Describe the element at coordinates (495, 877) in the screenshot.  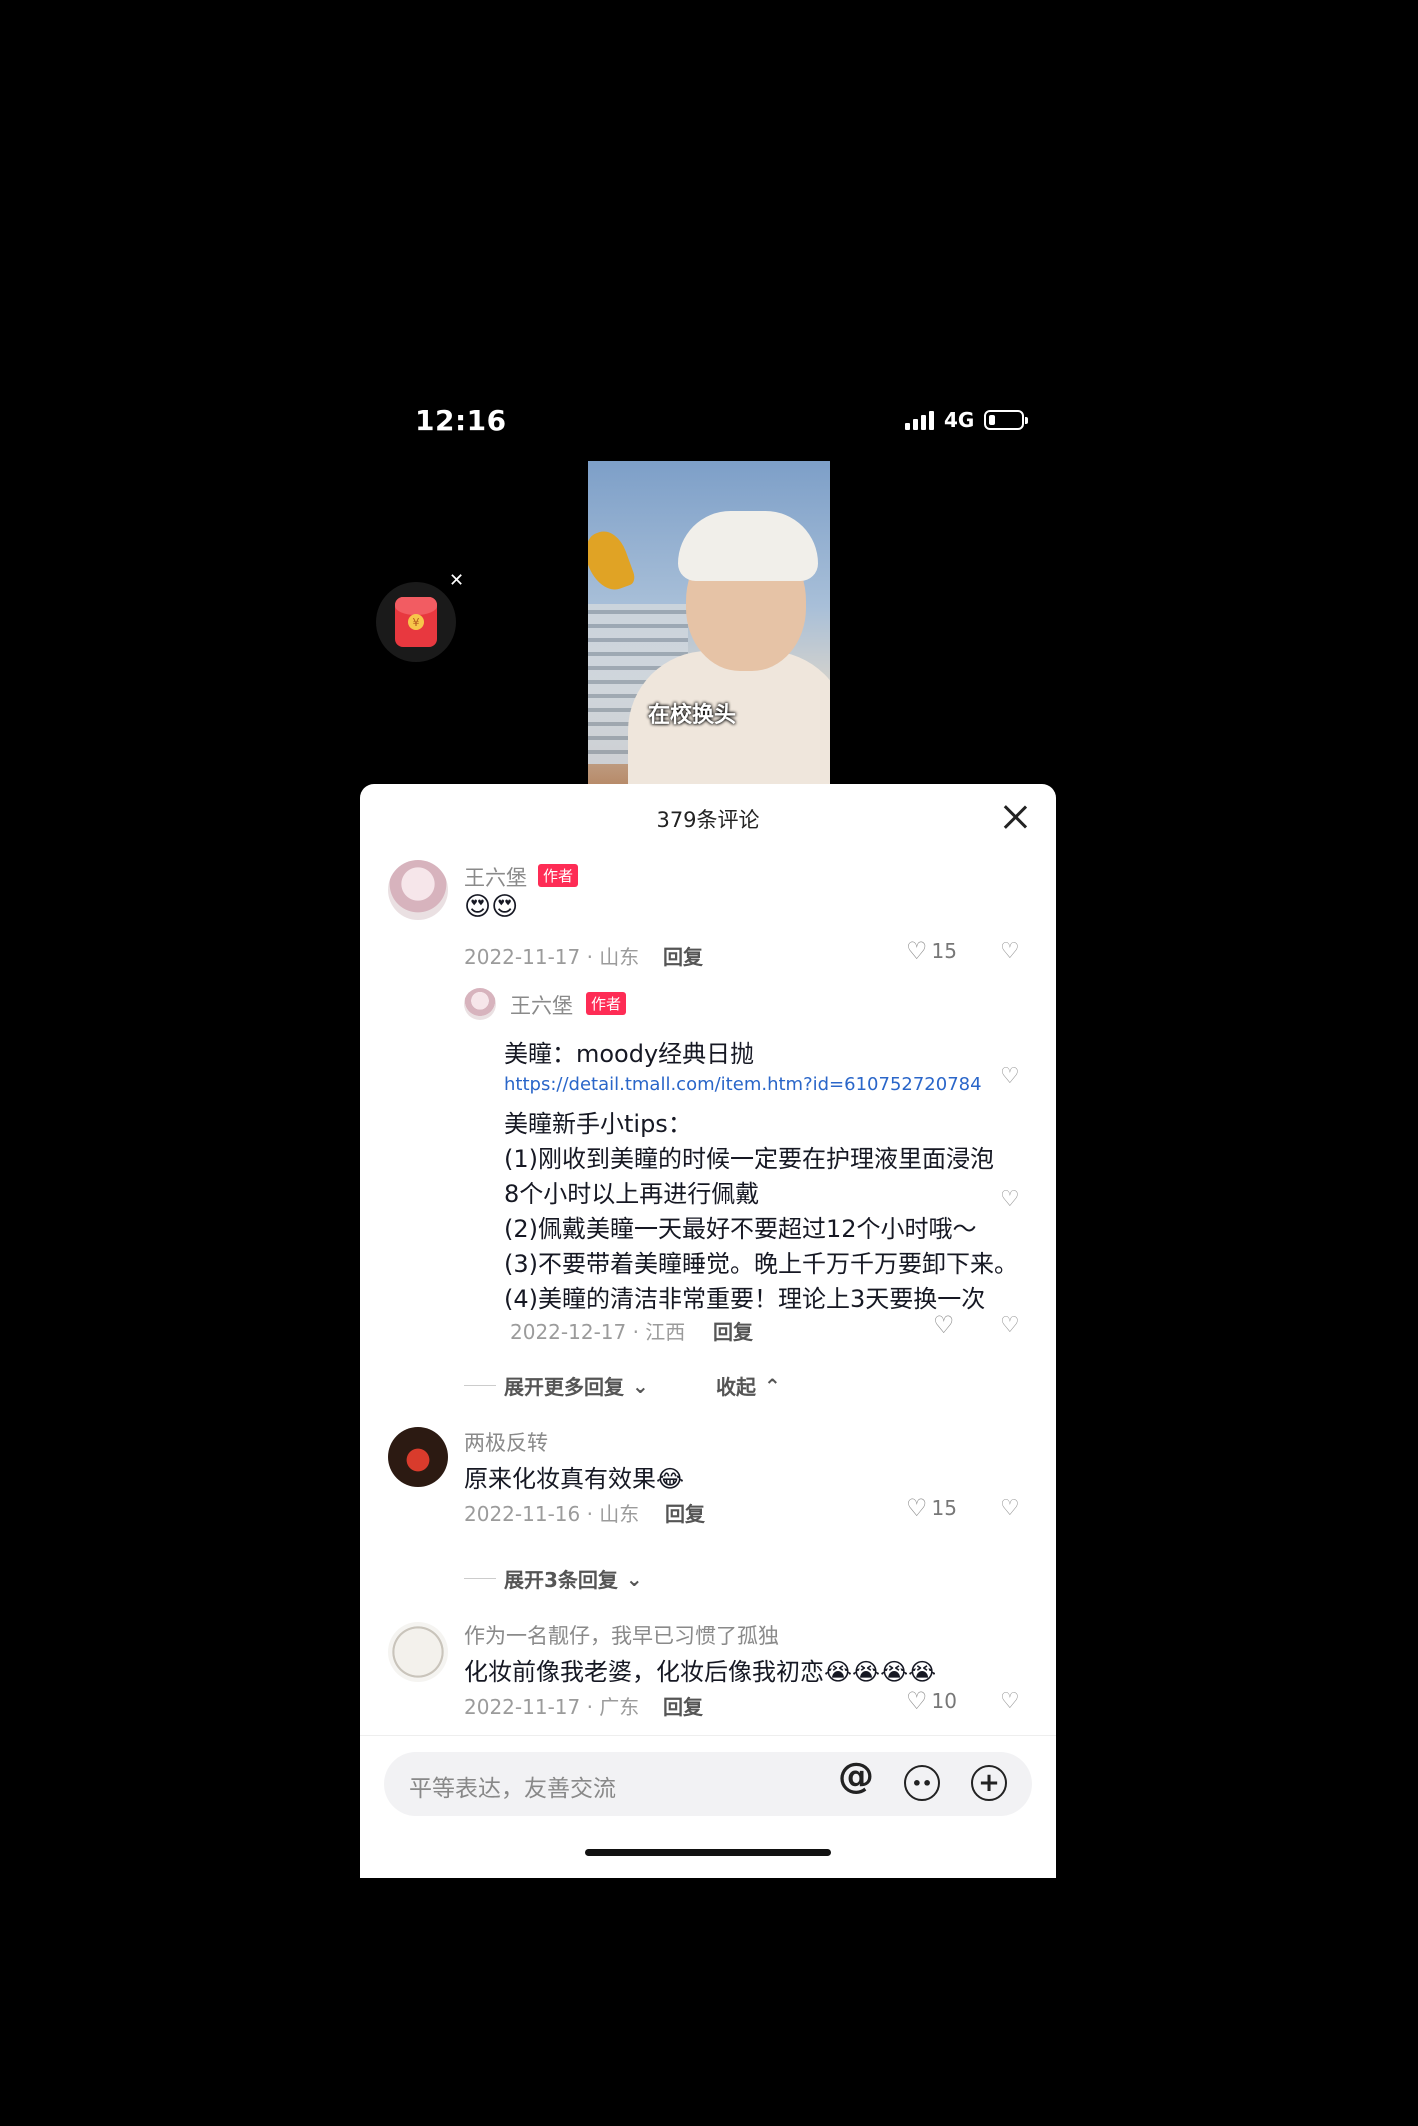
I see `comment-username: 王六堡` at that location.